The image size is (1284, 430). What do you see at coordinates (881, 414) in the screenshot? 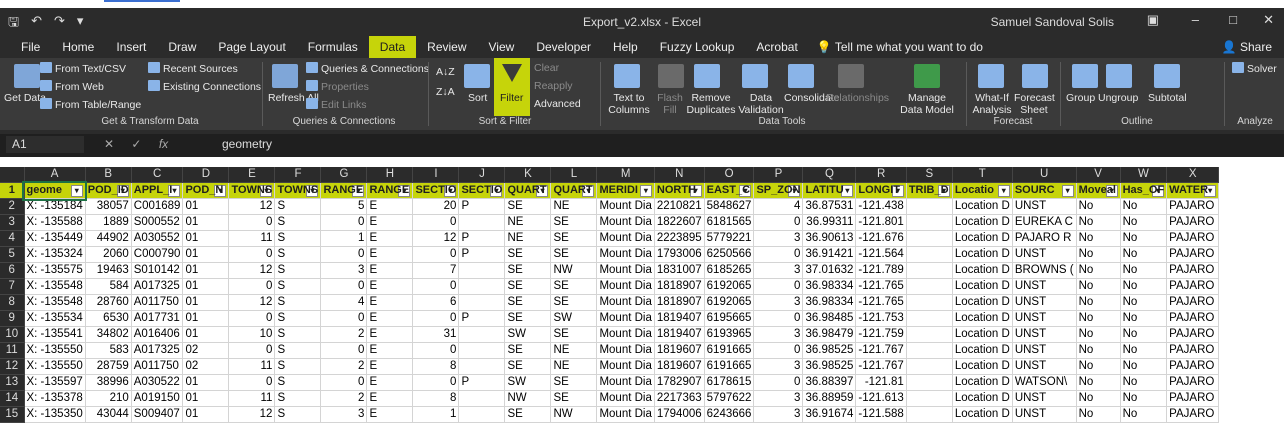
I see `cell: -121.588` at bounding box center [881, 414].